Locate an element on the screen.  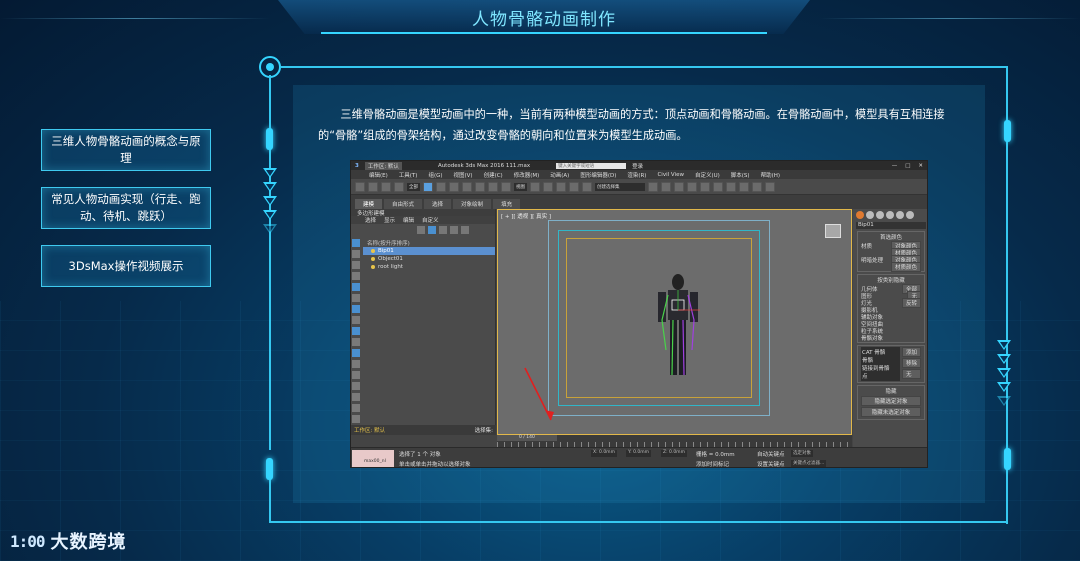
filter-xref-icon is located at coordinates (356, 320).